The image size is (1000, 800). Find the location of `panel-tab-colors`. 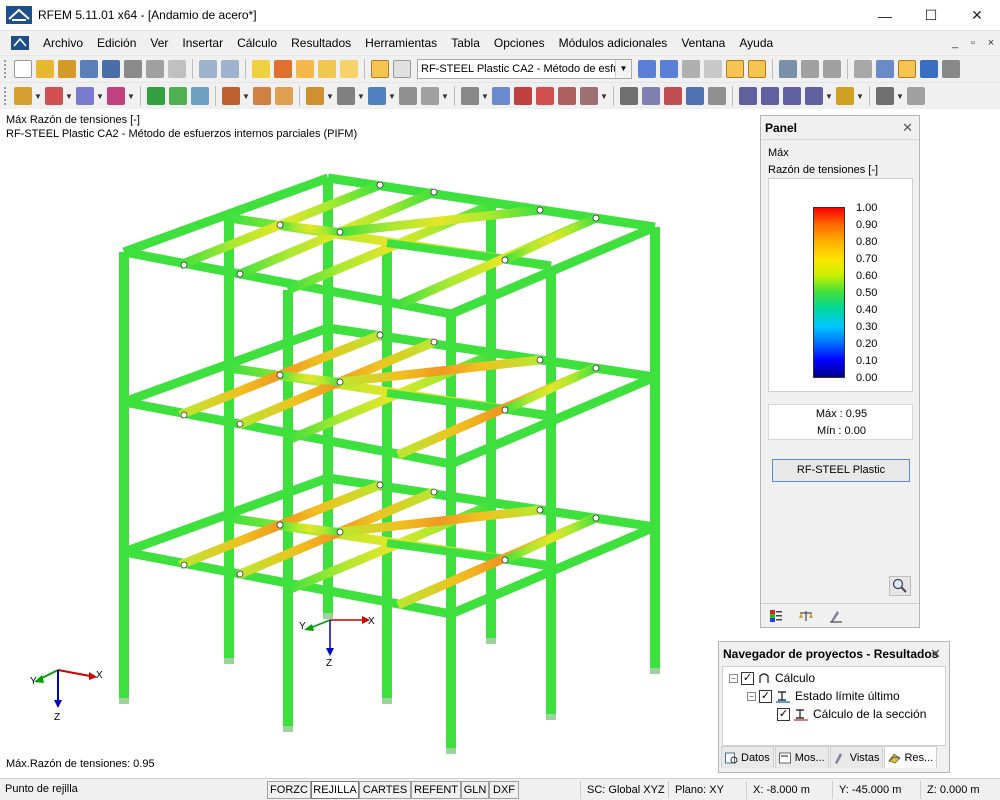

panel-tab-colors is located at coordinates (776, 615).